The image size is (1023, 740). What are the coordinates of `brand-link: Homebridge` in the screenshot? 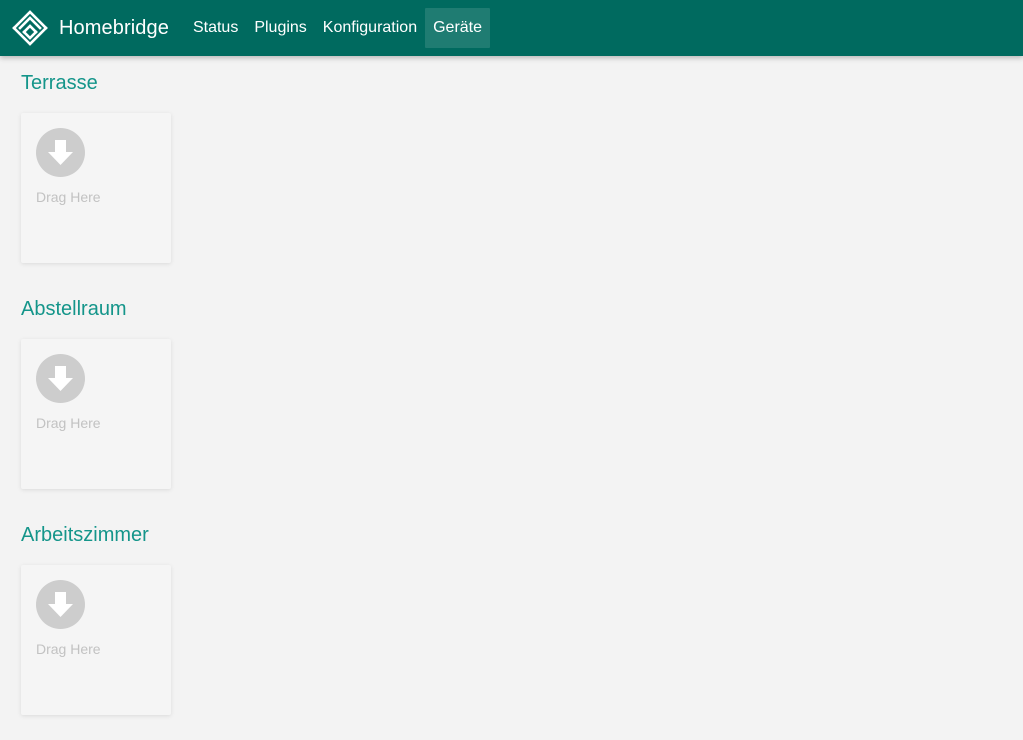 It's located at (90, 28).